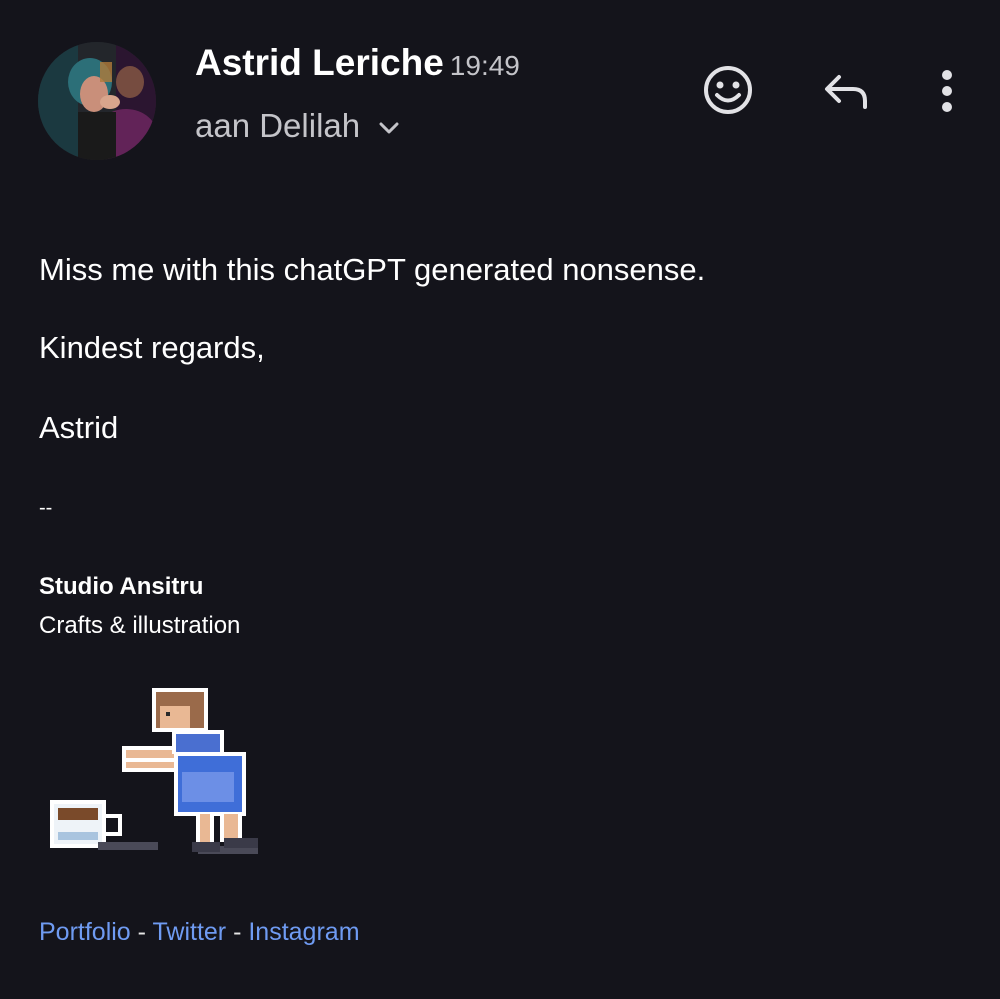  I want to click on sender-avatar, so click(97, 101).